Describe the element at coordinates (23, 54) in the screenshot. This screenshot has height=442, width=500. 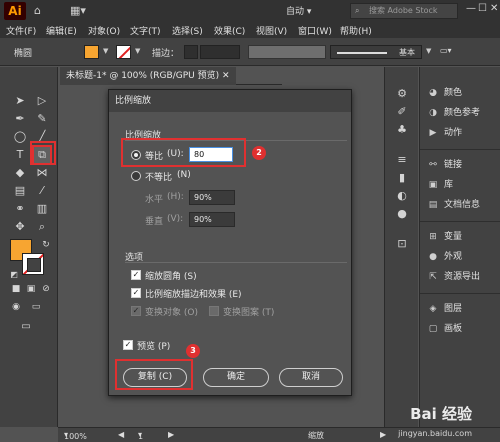
I see `shape-type-label: 椭圆` at that location.